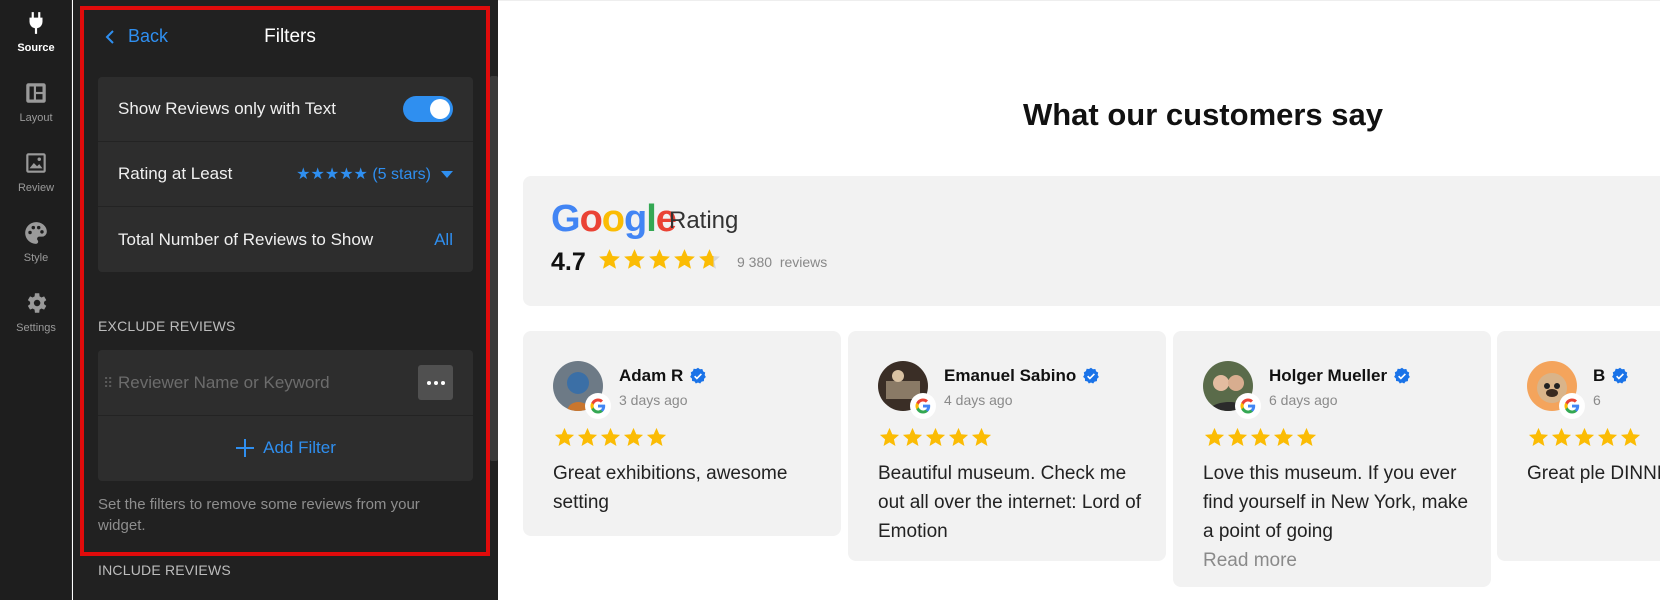  I want to click on rating-at-least-label: Rating at Least, so click(175, 173).